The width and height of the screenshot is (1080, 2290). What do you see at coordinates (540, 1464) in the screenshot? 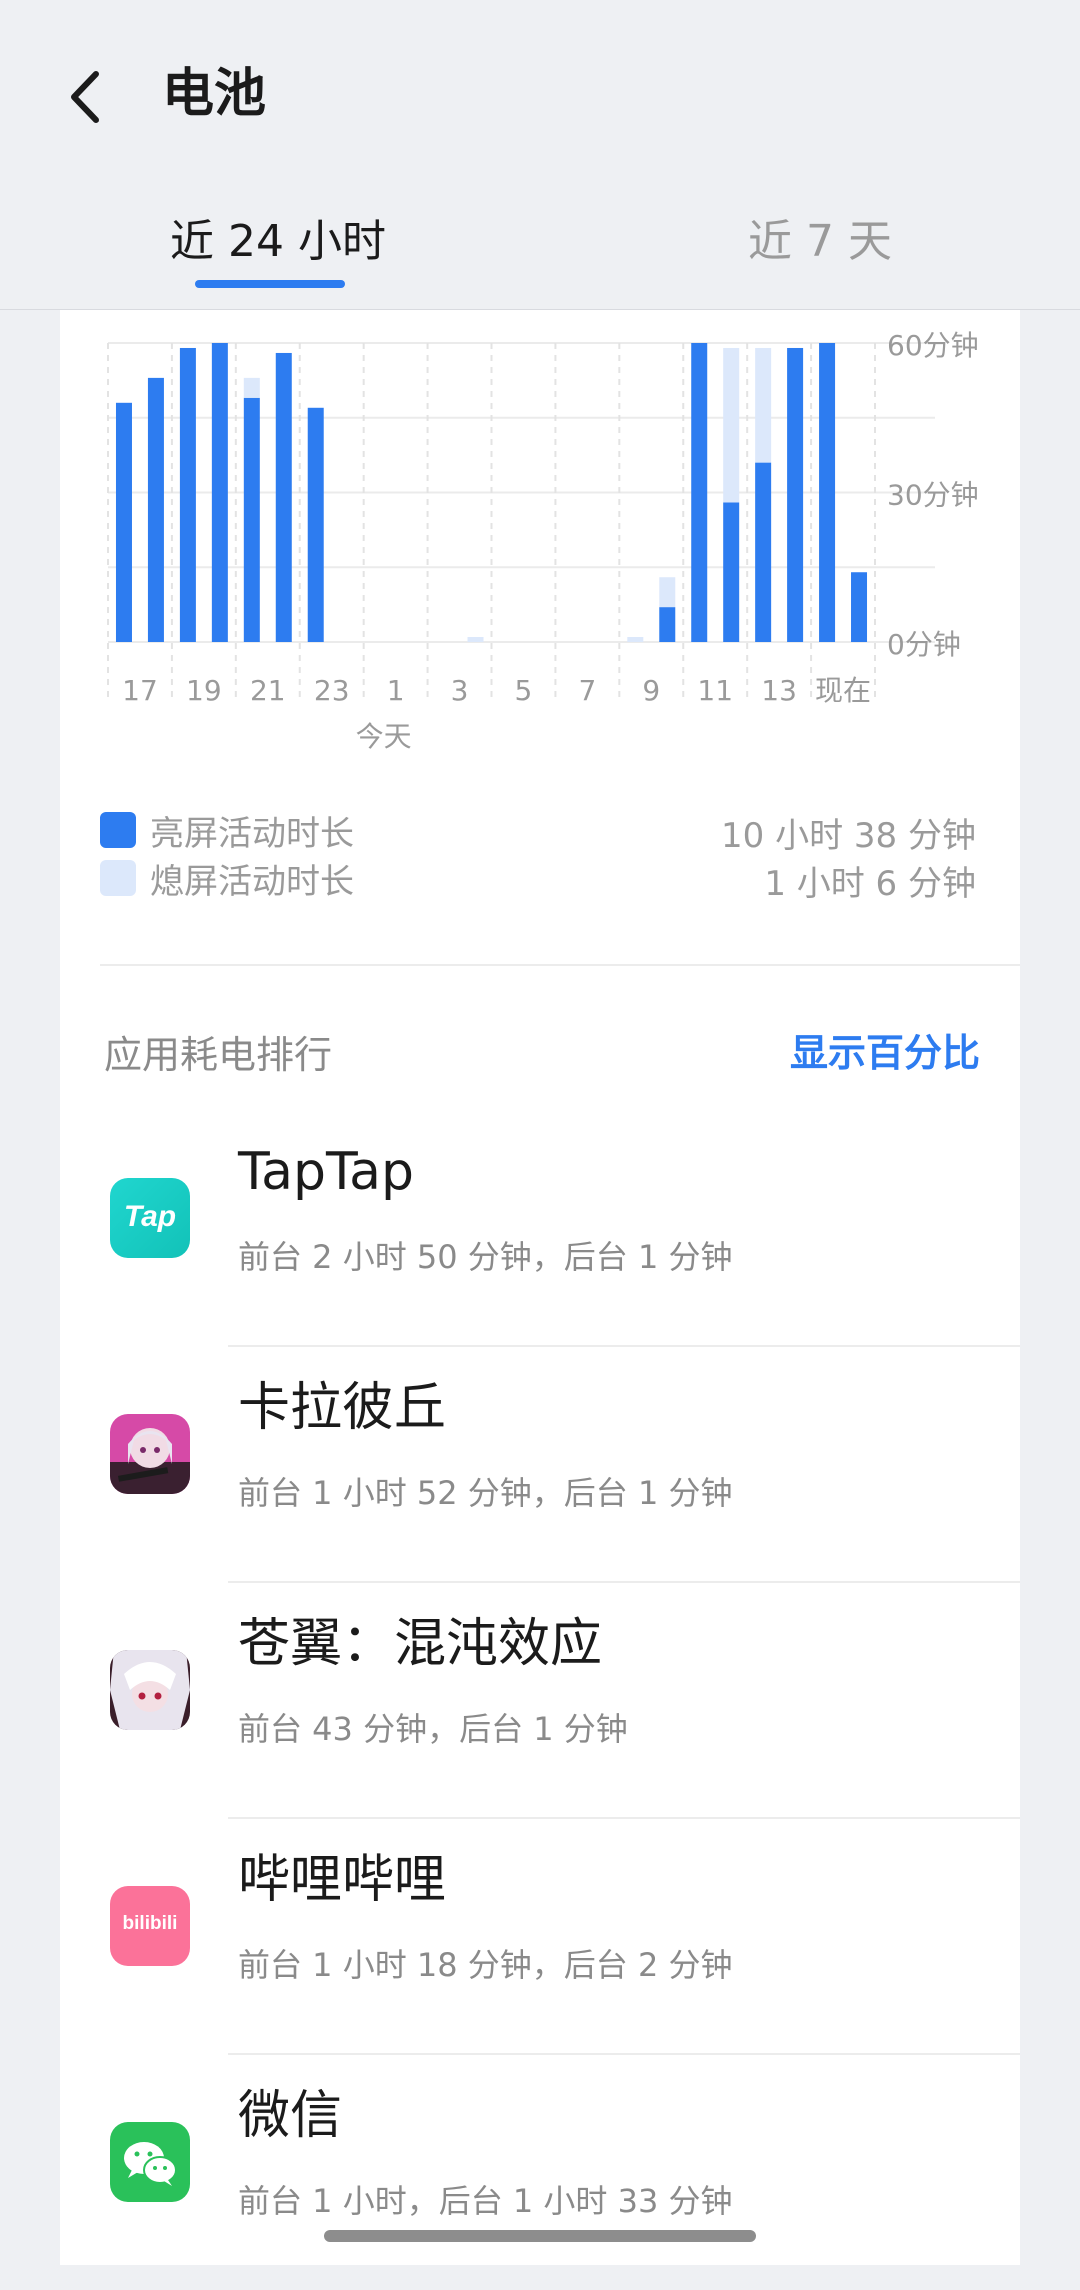
I see `app-row-karabichu: 卡拉彼丘 前台 1 小时 52 分钟，后台 1 分钟` at bounding box center [540, 1464].